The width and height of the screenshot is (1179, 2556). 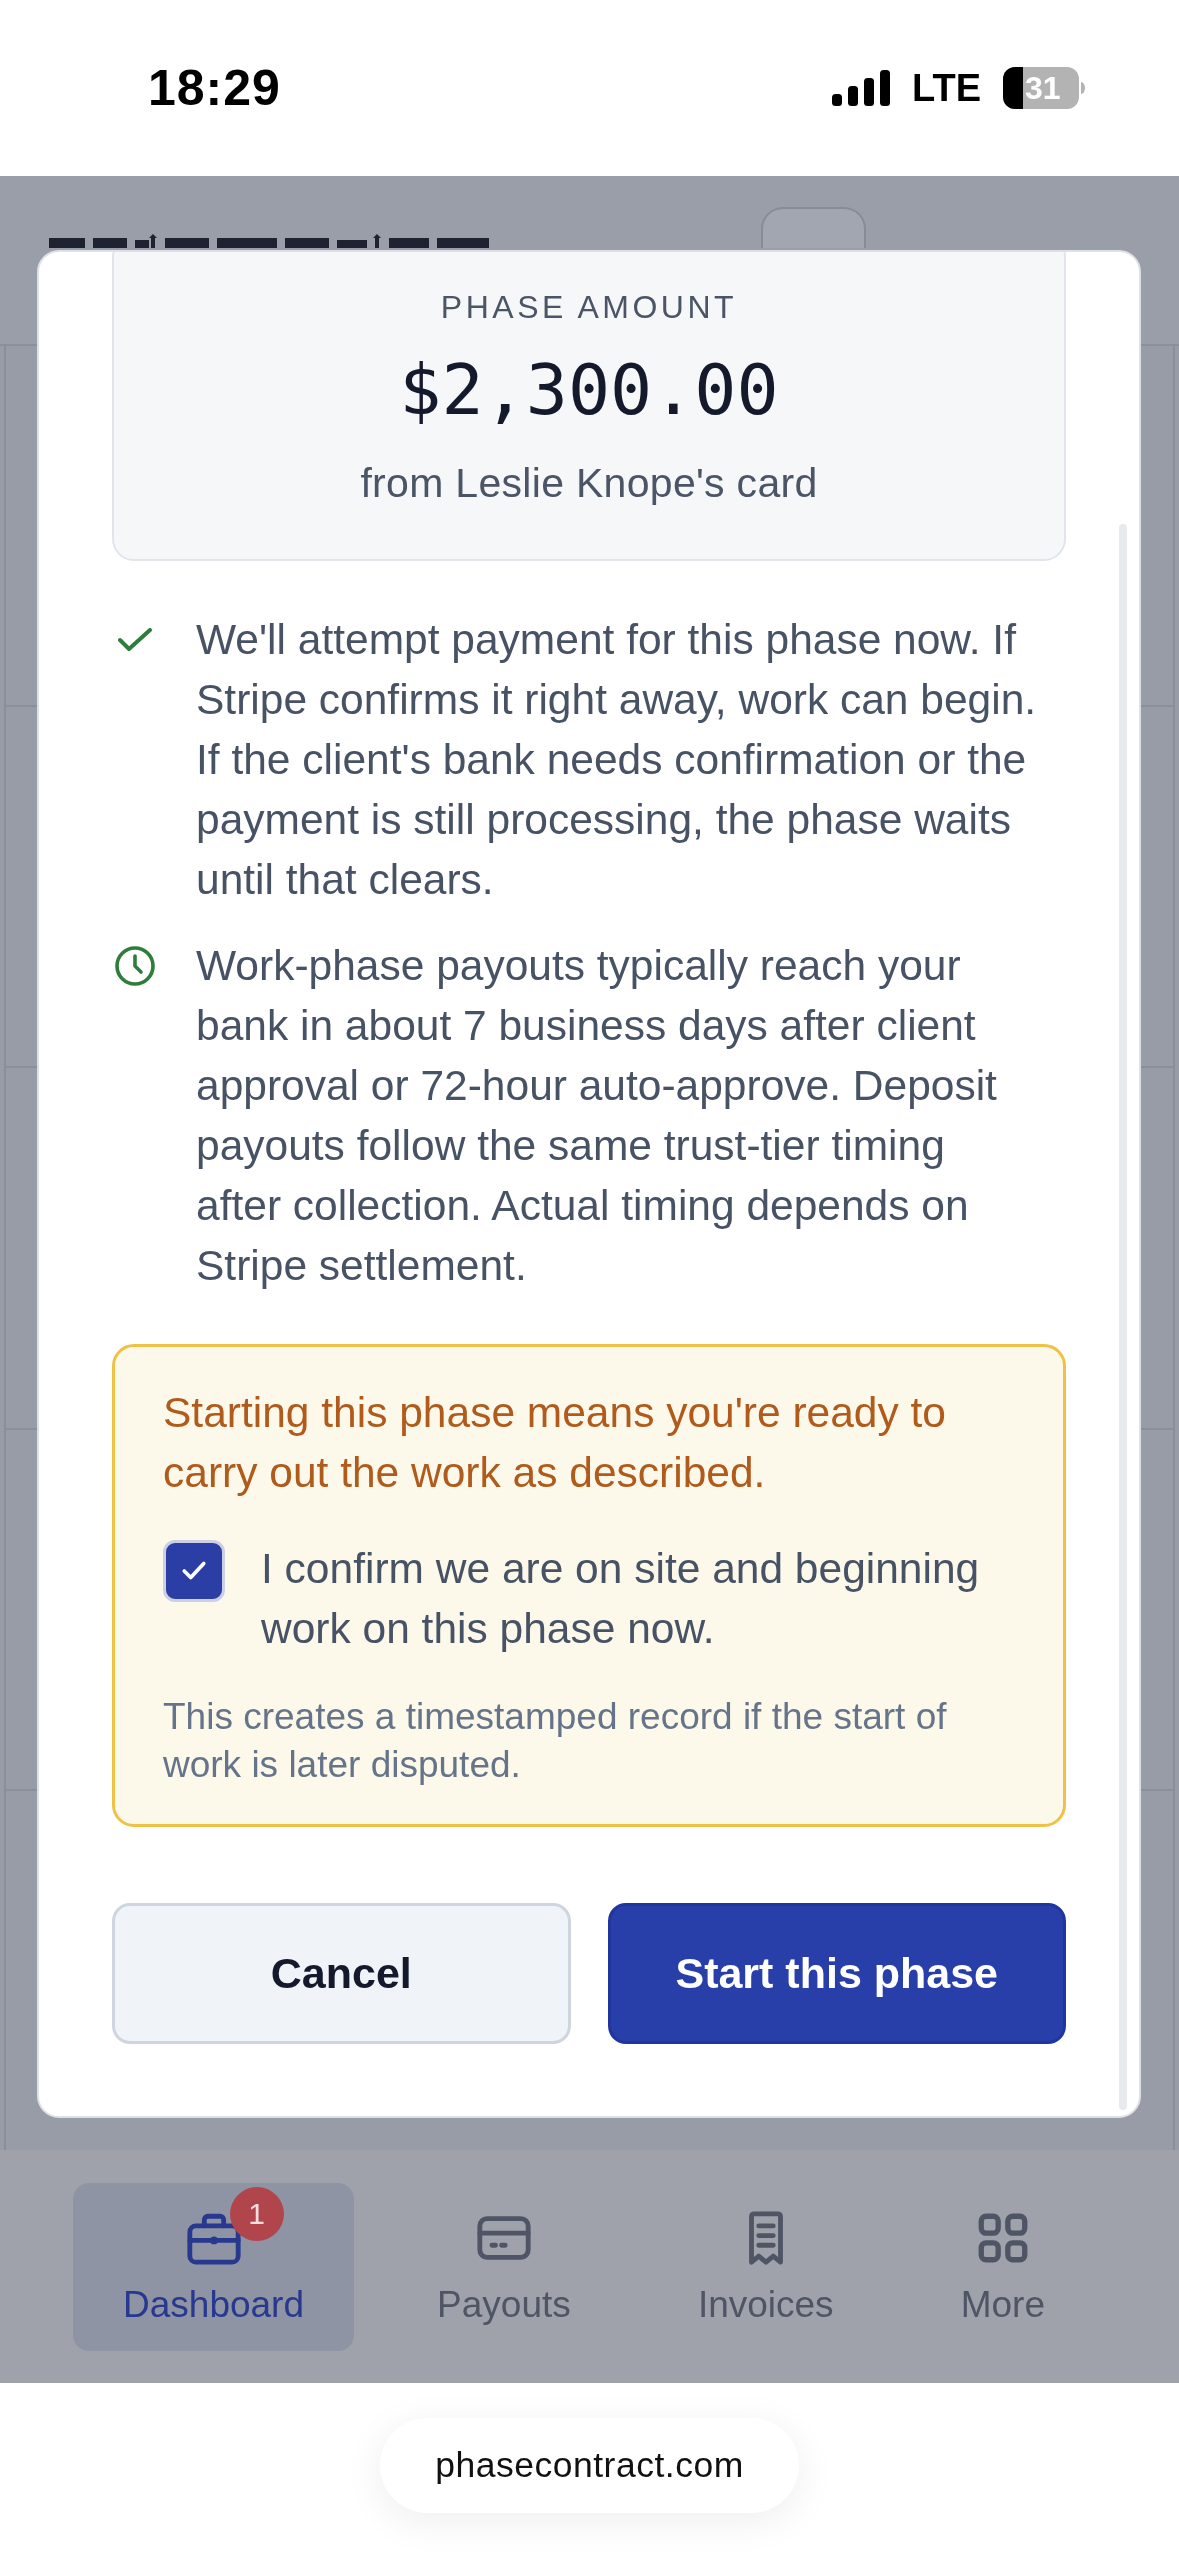 I want to click on scrollbar-thumb, so click(x=1123, y=1317).